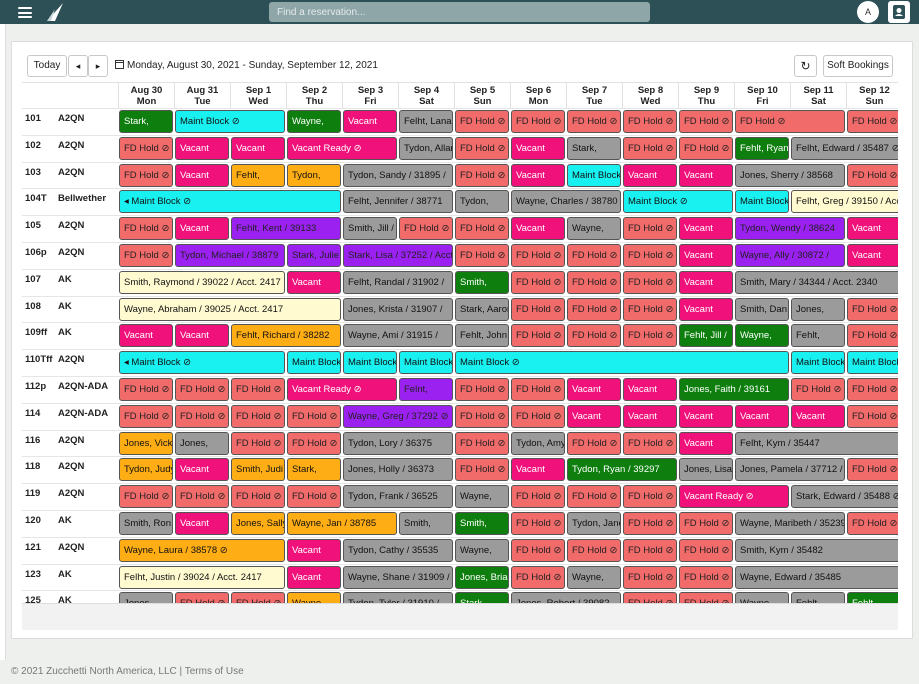 This screenshot has height=684, width=919. I want to click on booking-block: Tydon, Allan, so click(426, 148).